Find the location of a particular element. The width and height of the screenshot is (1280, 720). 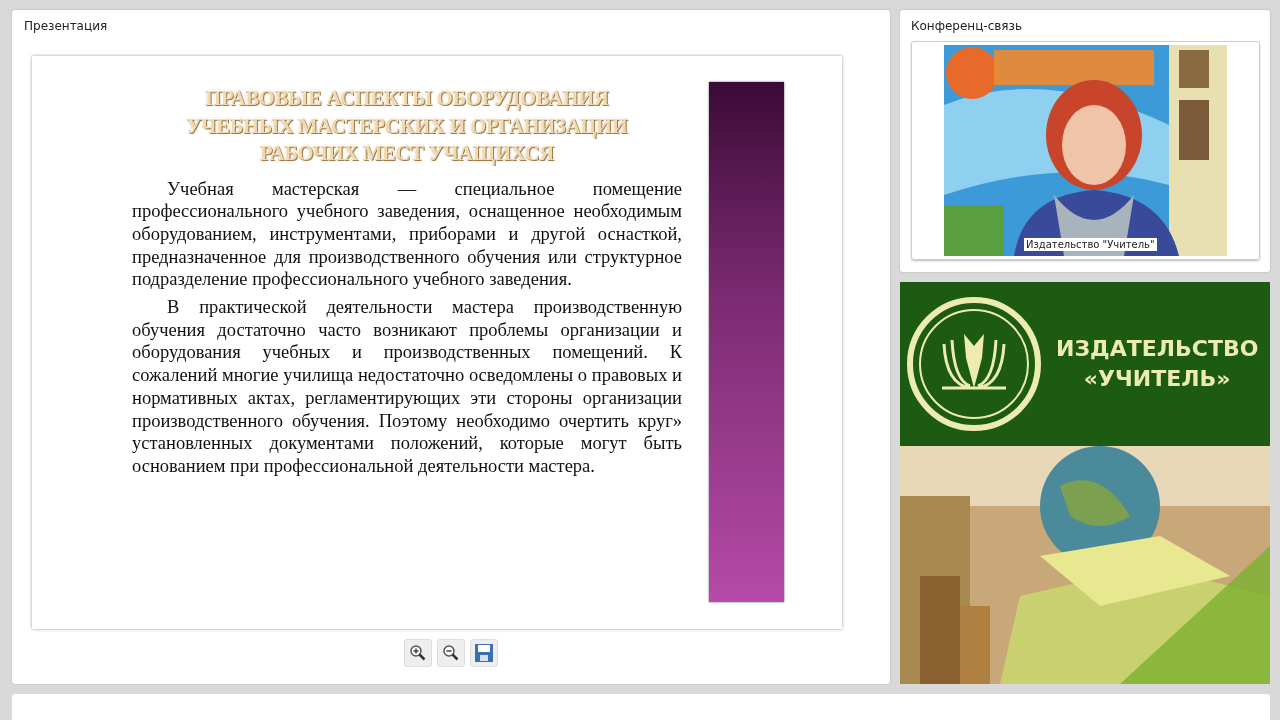

video-caption: Издательство "Учитель" is located at coordinates (1090, 244).